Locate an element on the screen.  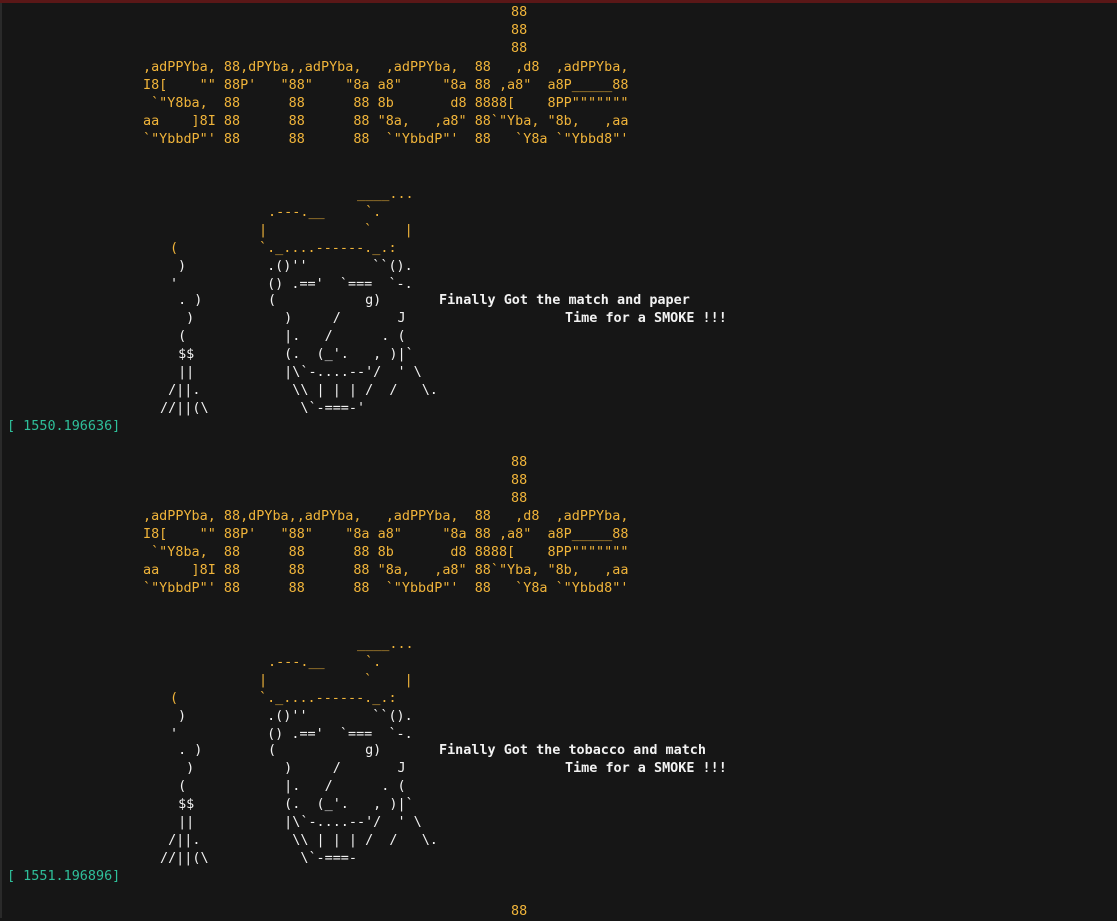
body-art-line: \`-===-' is located at coordinates (317, 408).